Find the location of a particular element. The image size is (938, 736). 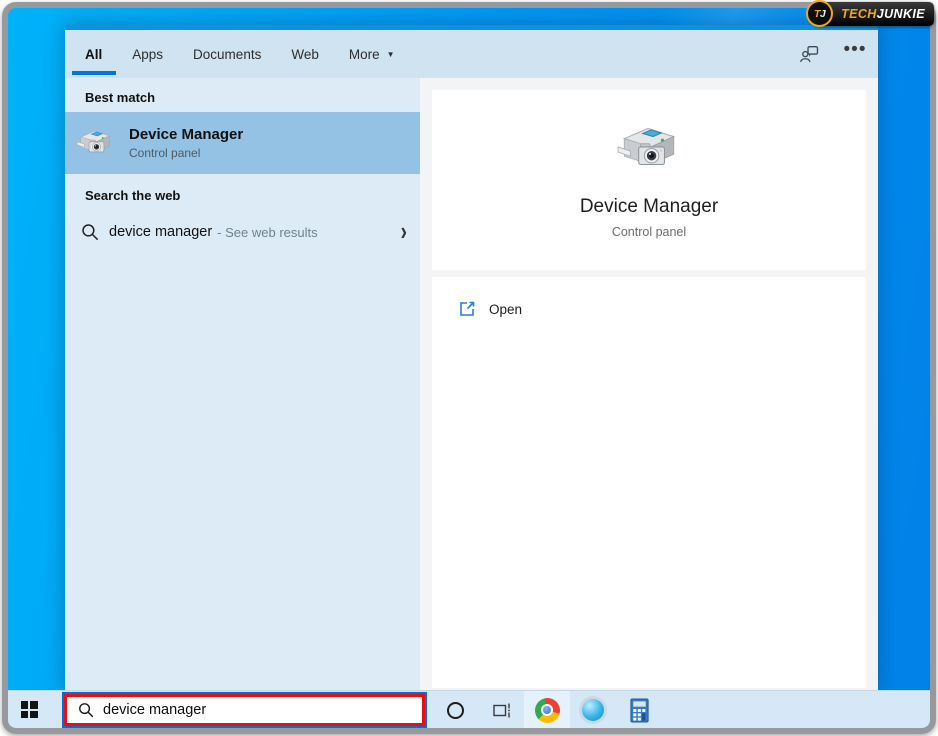

chrome-icon is located at coordinates (547, 710).